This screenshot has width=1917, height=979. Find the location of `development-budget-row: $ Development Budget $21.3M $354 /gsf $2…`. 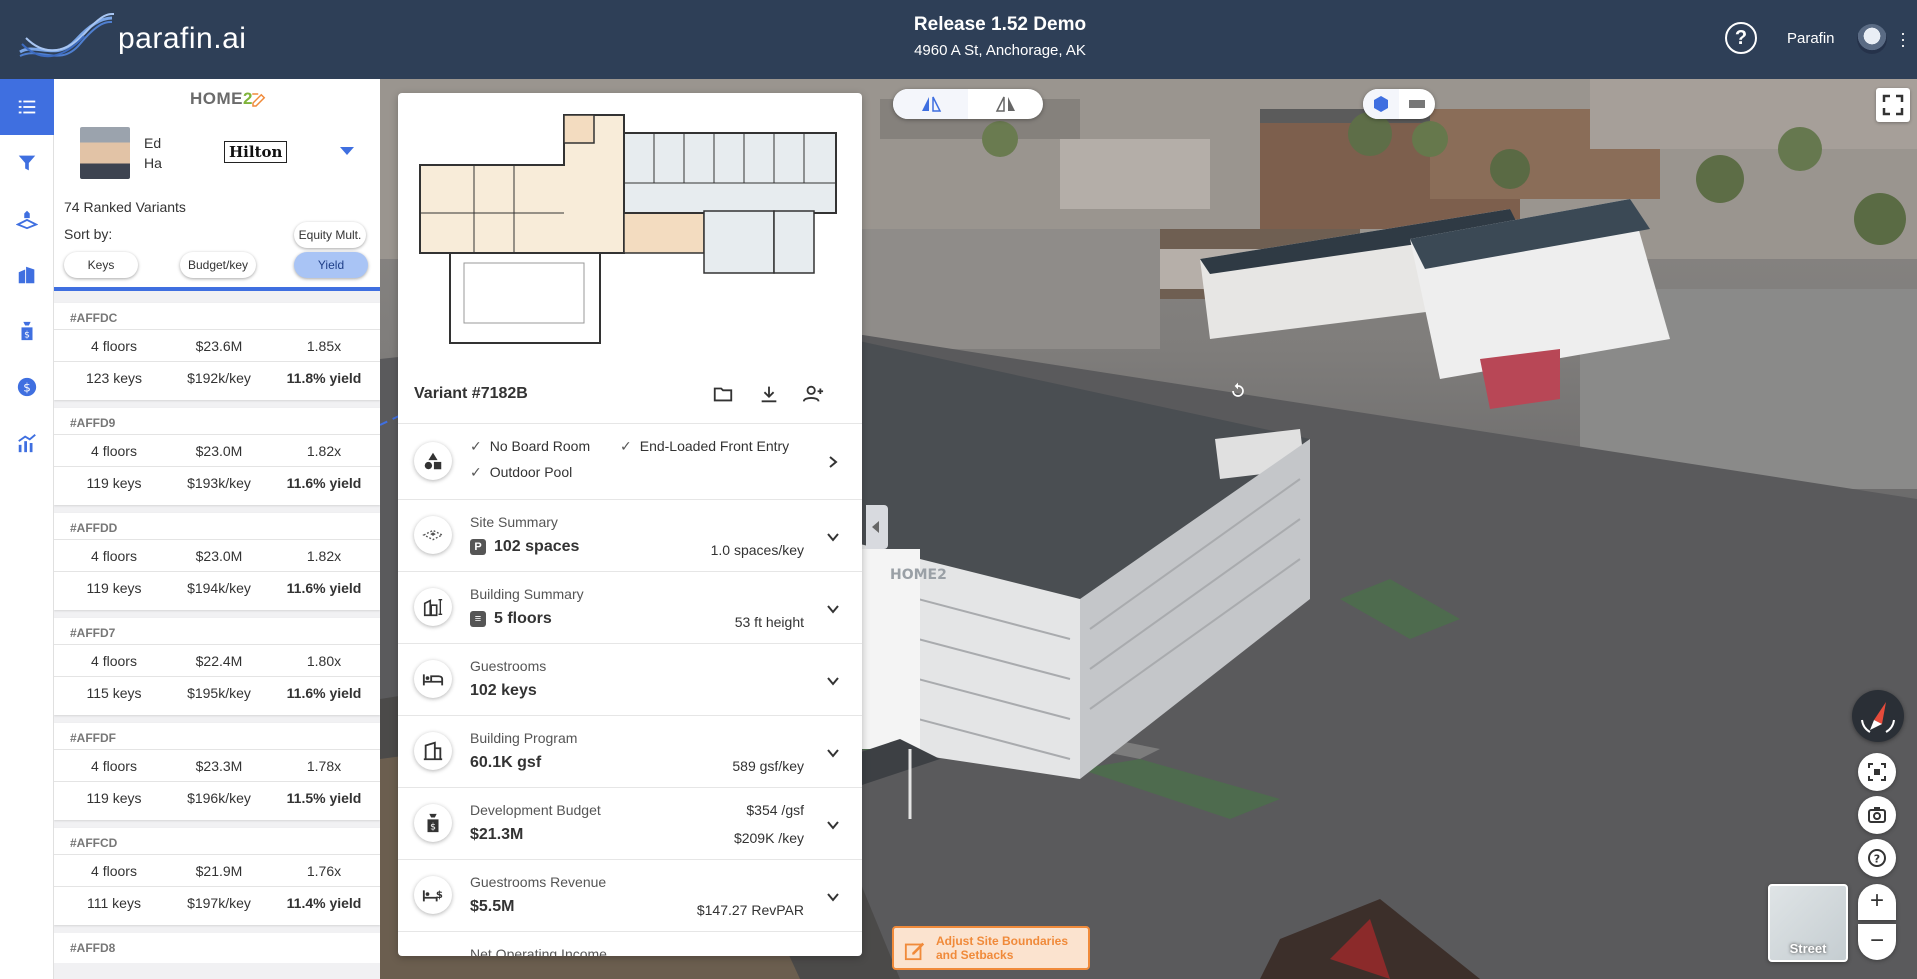

development-budget-row: $ Development Budget $21.3M $354 /gsf $2… is located at coordinates (630, 823).